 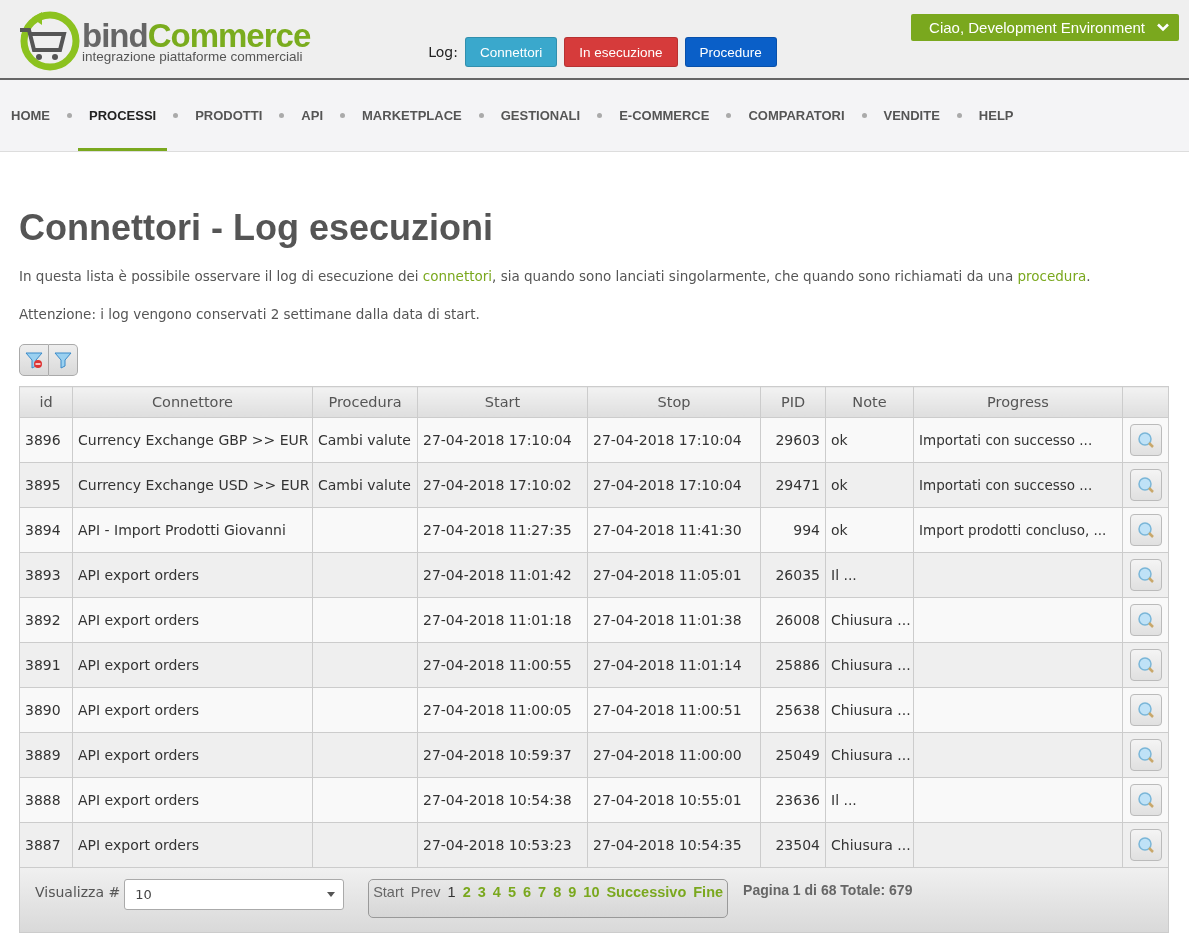 What do you see at coordinates (193, 56) in the screenshot?
I see `brand-tagline: integrazione piattaforme commerciali` at bounding box center [193, 56].